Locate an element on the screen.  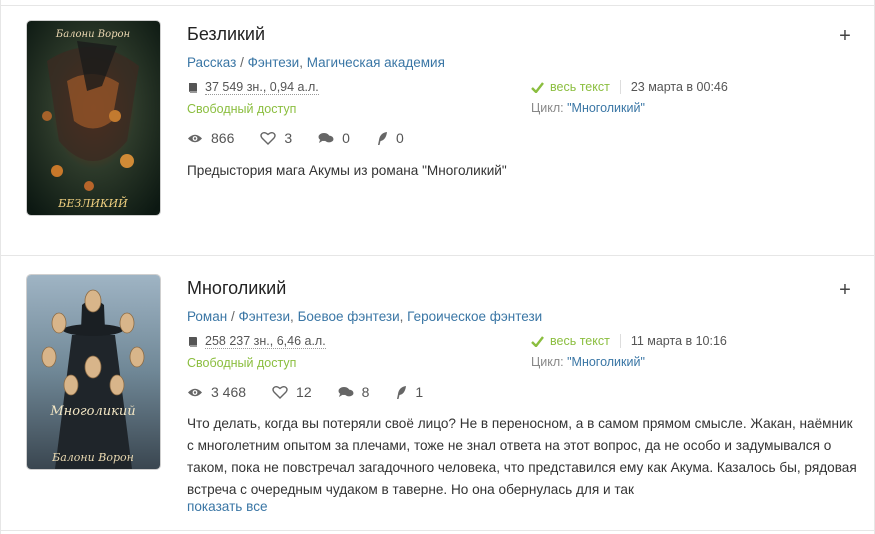
book-title: Многоликий is located at coordinates (236, 288).